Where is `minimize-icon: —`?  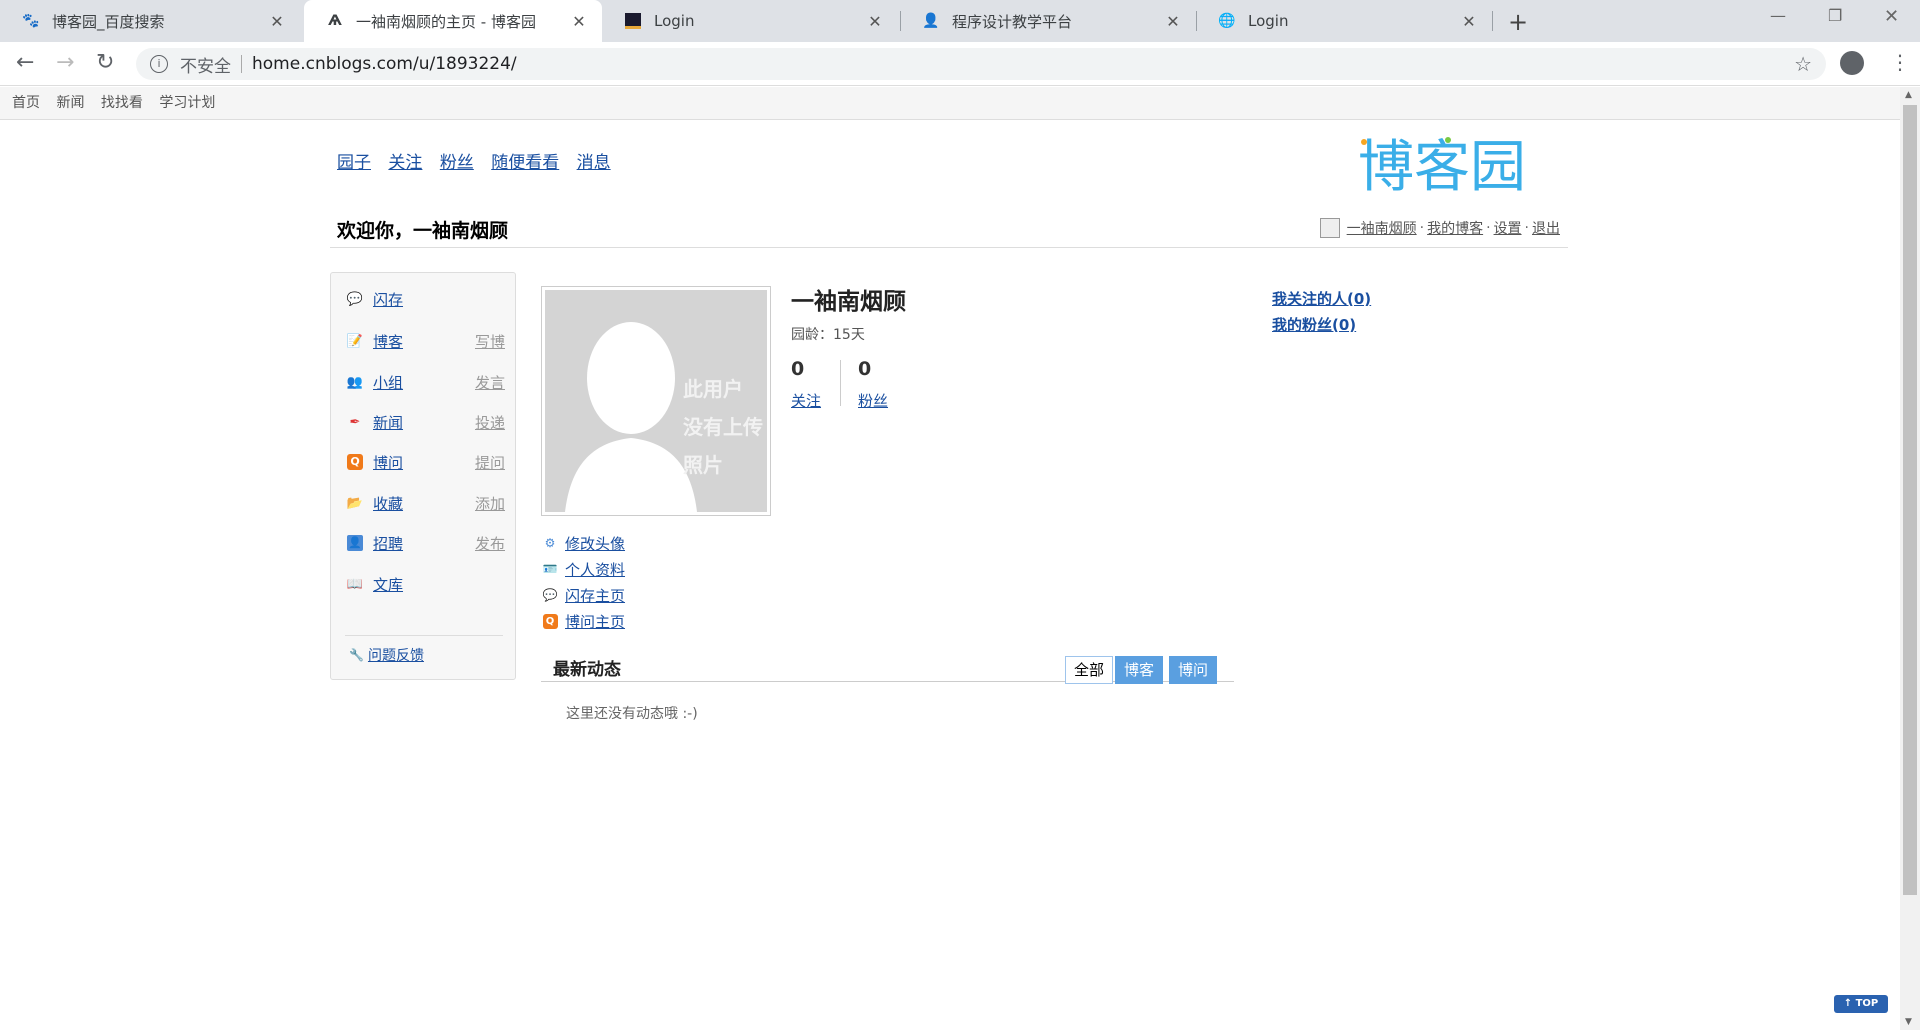 minimize-icon: — is located at coordinates (1778, 15).